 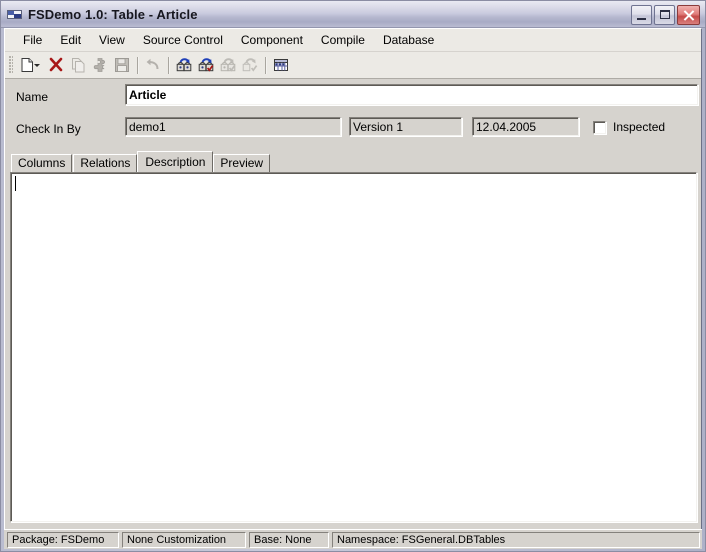 I want to click on name-label: Name, so click(x=32, y=97).